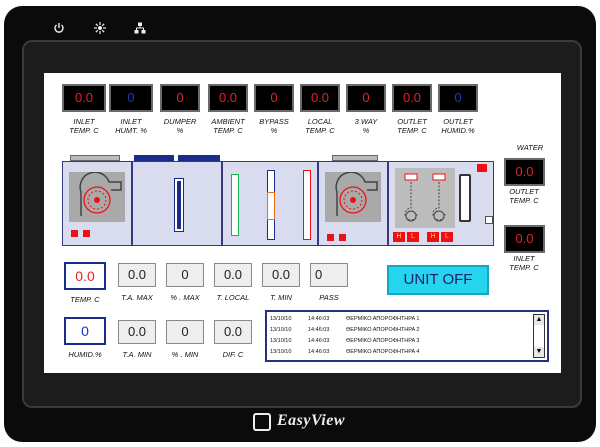 This screenshot has width=600, height=447. Describe the element at coordinates (539, 352) in the screenshot. I see `scroll-down-icon: ▼` at that location.